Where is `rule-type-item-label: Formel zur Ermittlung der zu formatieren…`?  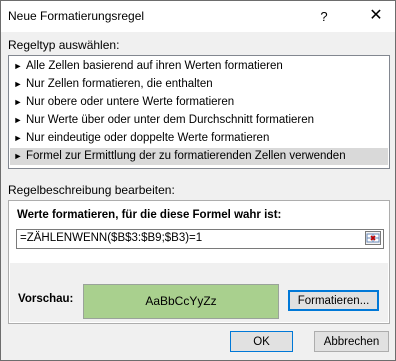
rule-type-item-label: Formel zur Ermittlung der zu formatieren… is located at coordinates (186, 156).